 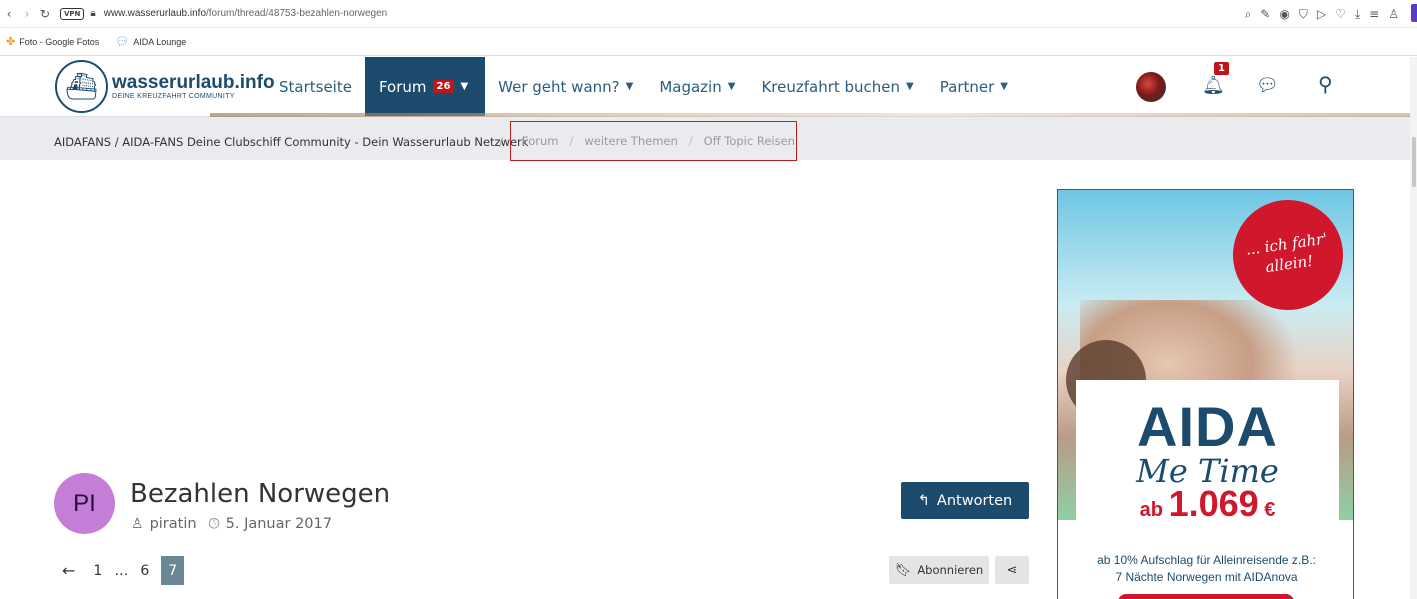 I want to click on nav-label: Startseite, so click(x=315, y=86).